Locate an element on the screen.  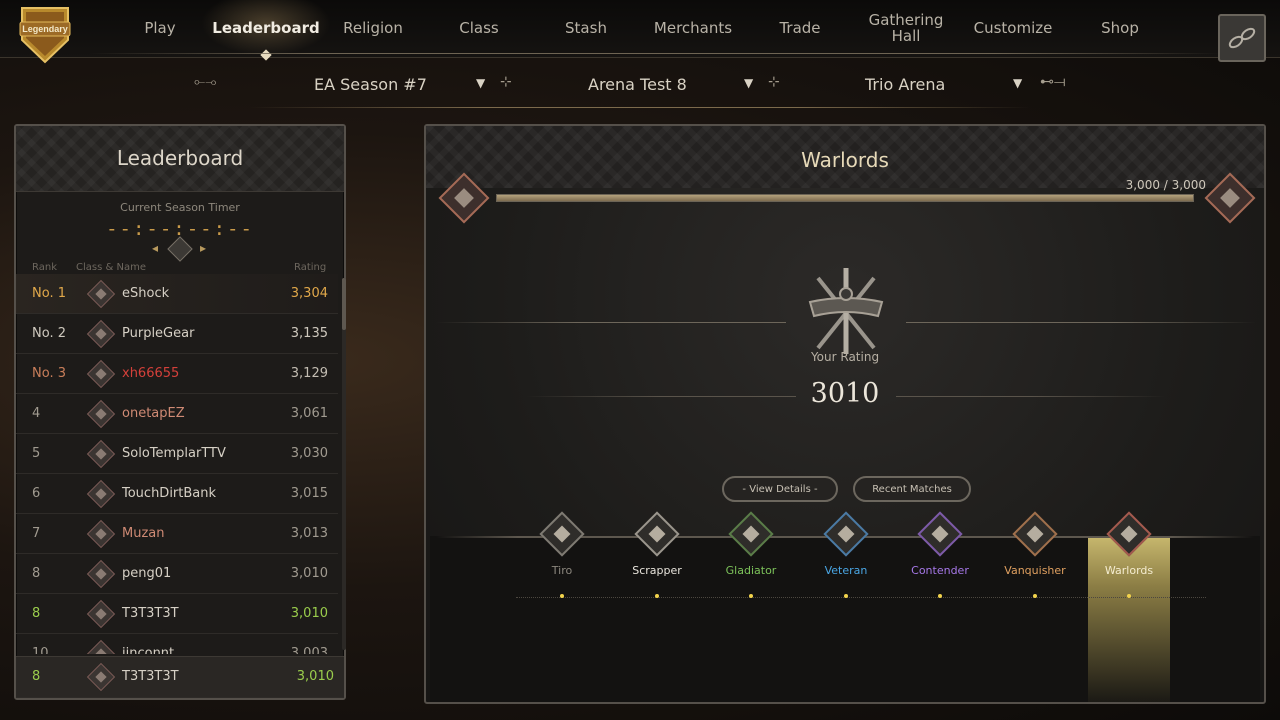
tier-warlords: Warlords is located at coordinates (1129, 554).